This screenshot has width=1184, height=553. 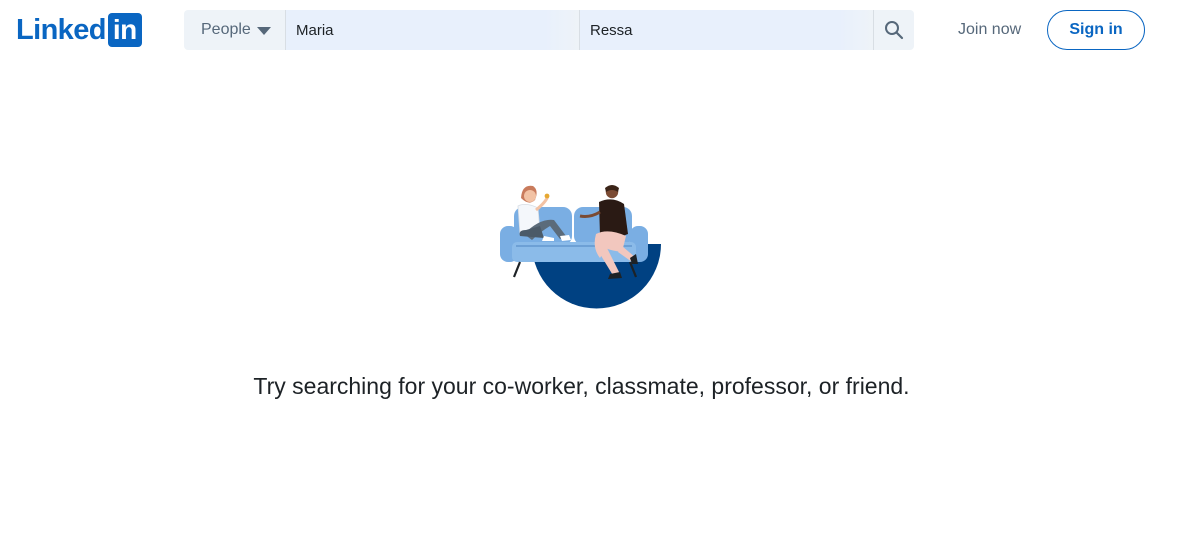 What do you see at coordinates (124, 30) in the screenshot?
I see `logo-in-box: in` at bounding box center [124, 30].